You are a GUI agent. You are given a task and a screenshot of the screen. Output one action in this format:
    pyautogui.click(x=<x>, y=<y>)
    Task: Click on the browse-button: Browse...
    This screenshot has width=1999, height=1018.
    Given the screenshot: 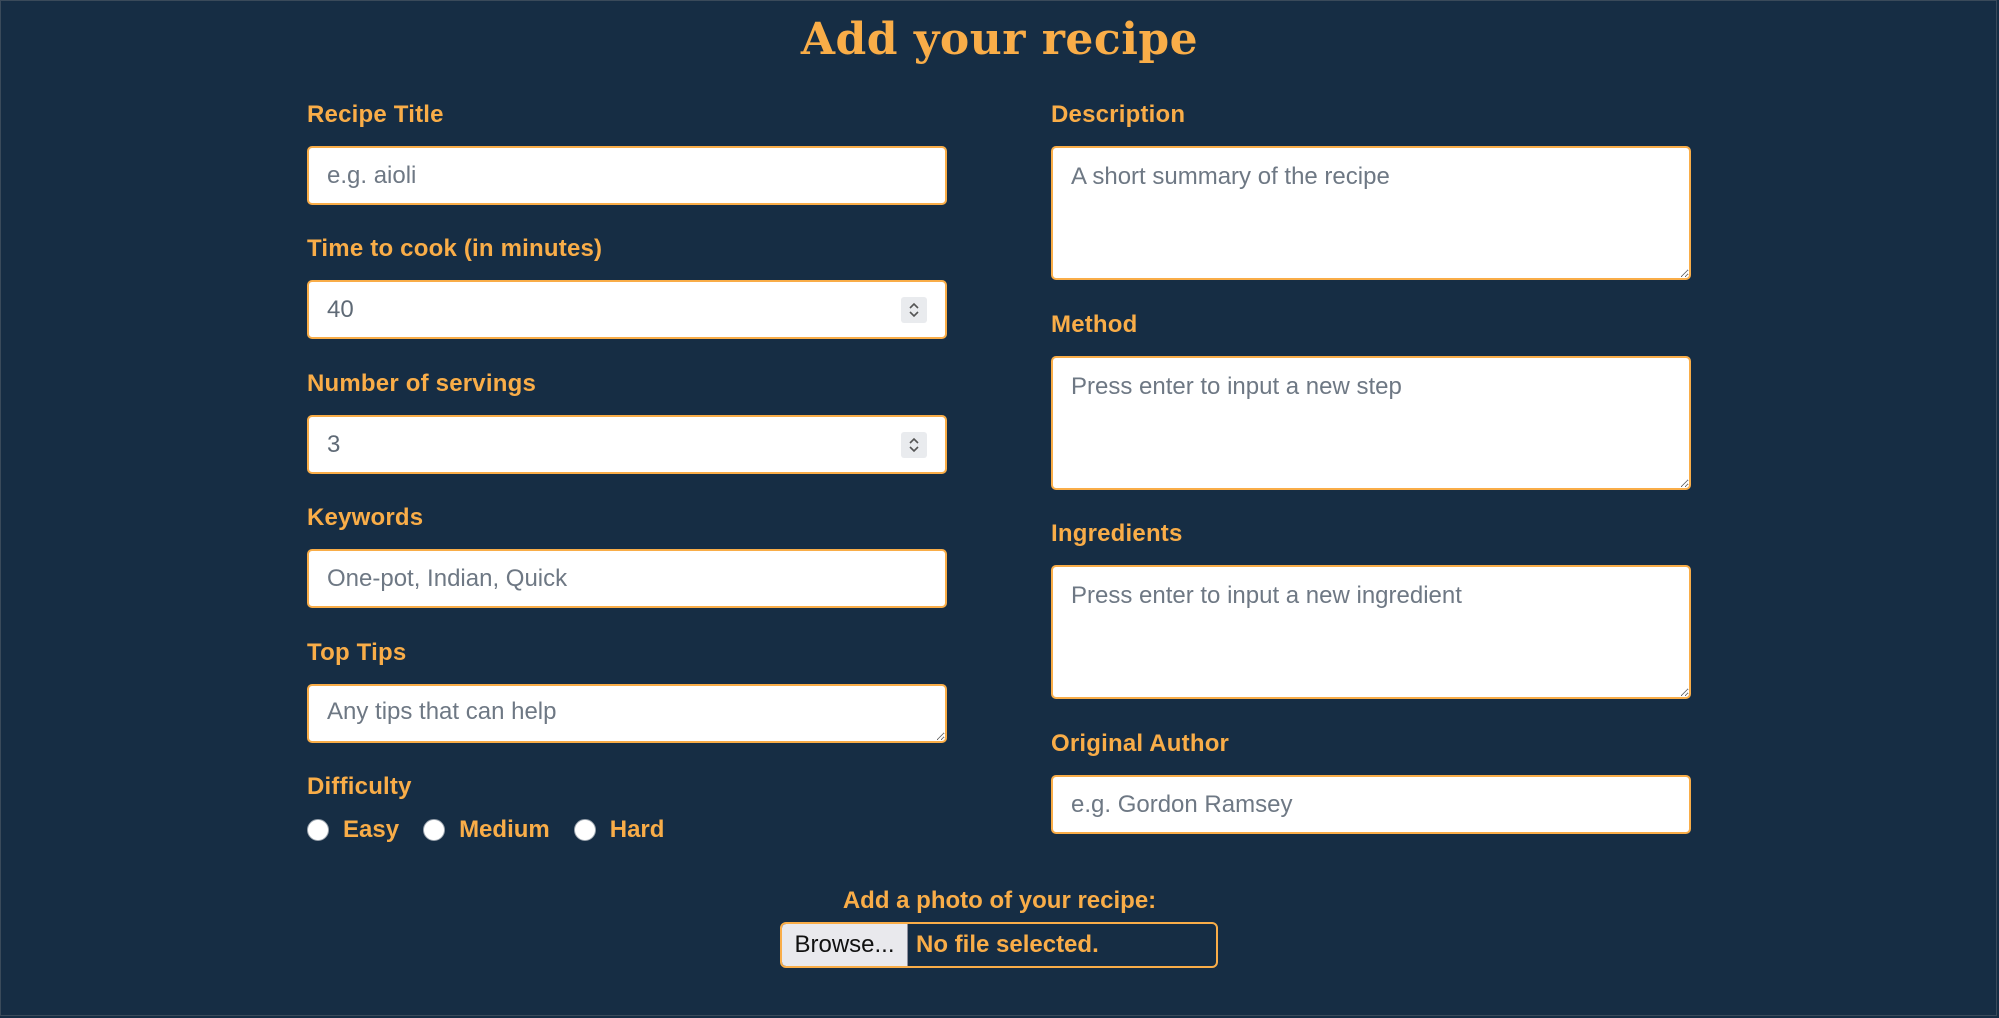 What is the action you would take?
    pyautogui.click(x=845, y=945)
    